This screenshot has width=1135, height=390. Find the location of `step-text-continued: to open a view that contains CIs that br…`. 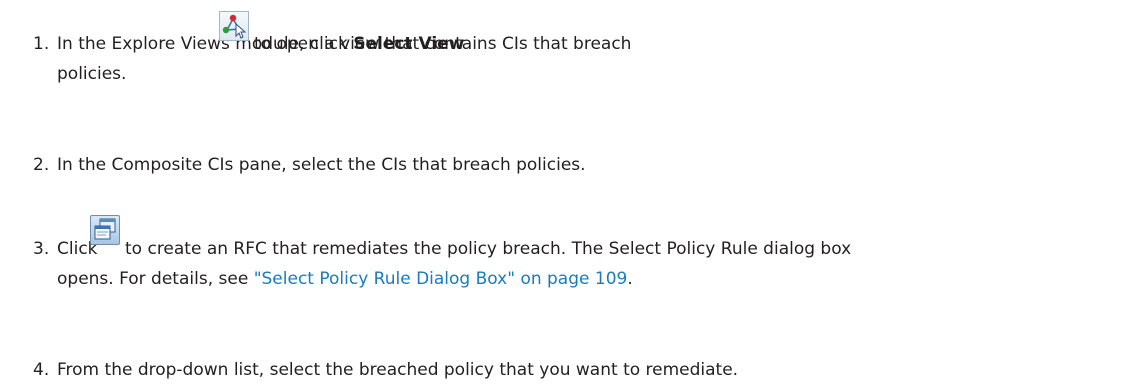

step-text-continued: to open a view that contains CIs that br… is located at coordinates (443, 44).